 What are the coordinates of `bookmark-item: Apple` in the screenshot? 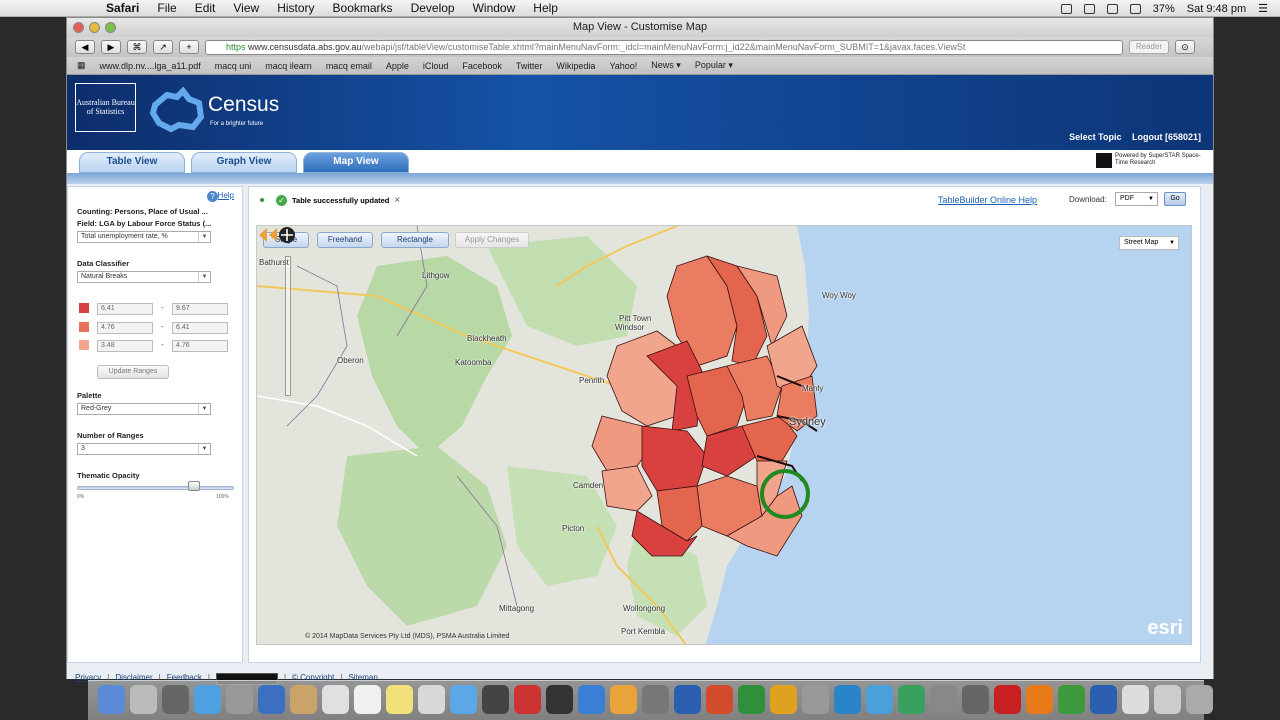 It's located at (397, 66).